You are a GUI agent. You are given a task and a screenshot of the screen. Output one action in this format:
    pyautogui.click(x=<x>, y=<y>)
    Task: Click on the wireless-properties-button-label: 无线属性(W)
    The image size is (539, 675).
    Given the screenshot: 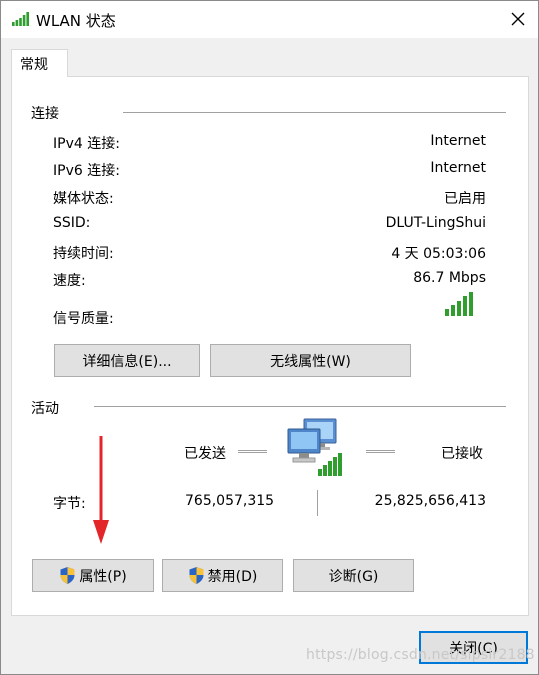 What is the action you would take?
    pyautogui.click(x=310, y=361)
    